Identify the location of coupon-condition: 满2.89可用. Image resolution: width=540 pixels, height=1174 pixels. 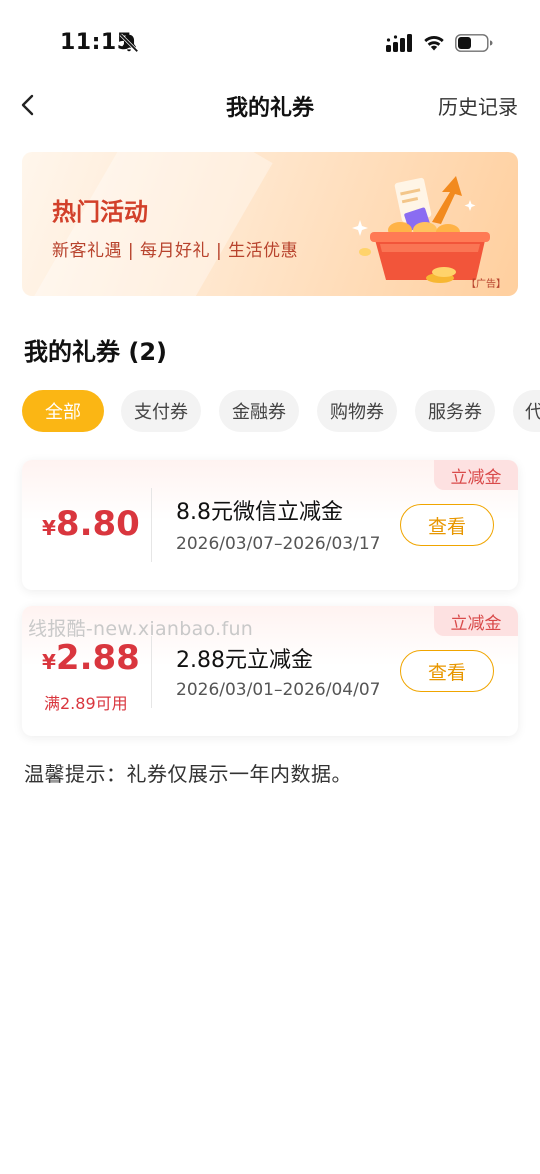
(86, 703).